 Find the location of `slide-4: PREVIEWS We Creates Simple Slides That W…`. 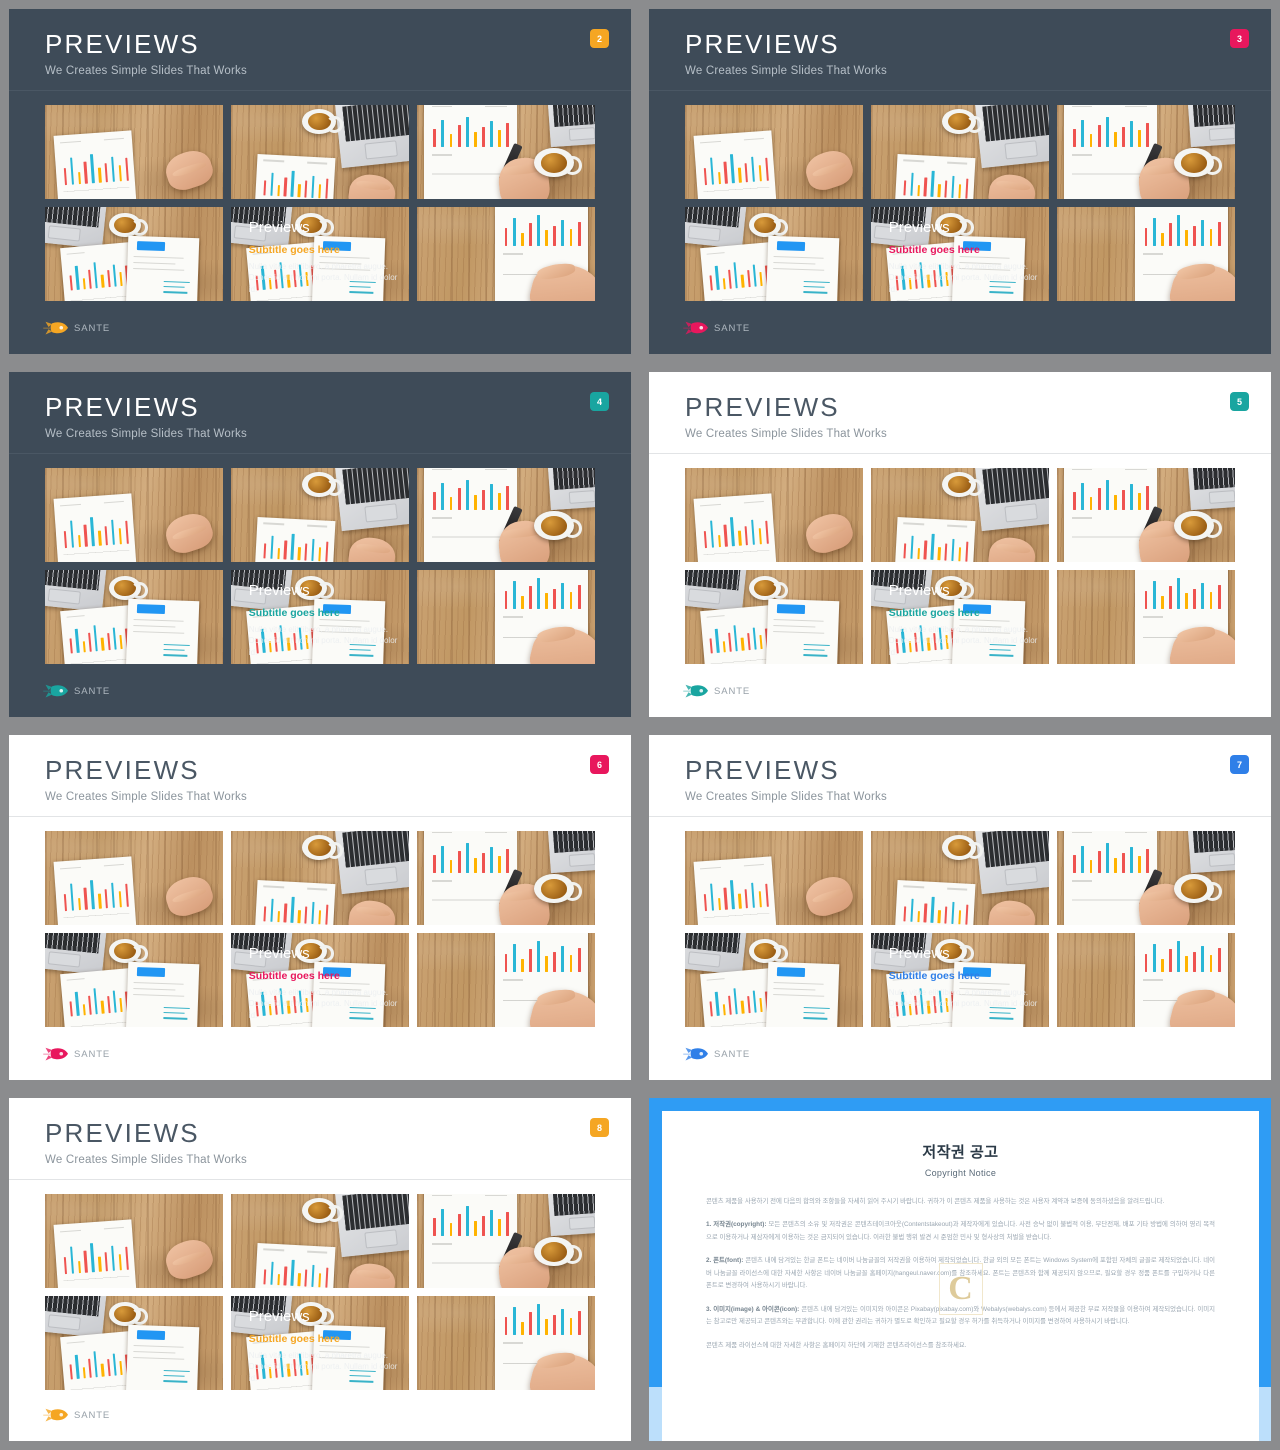

slide-4: PREVIEWS We Creates Simple Slides That W… is located at coordinates (320, 544).